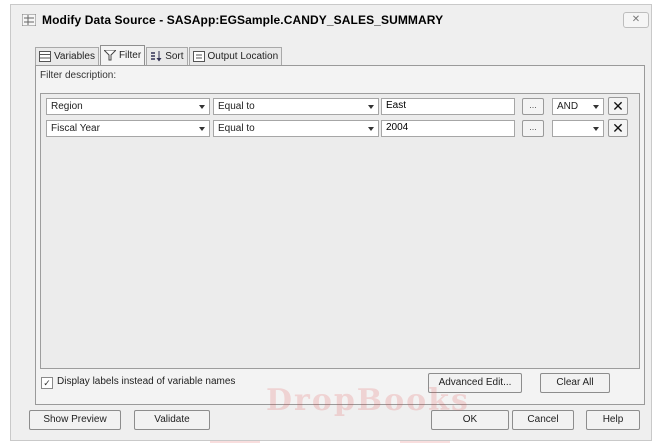 The image size is (654, 443). Describe the element at coordinates (568, 106) in the screenshot. I see `connector-select-value: AND` at that location.